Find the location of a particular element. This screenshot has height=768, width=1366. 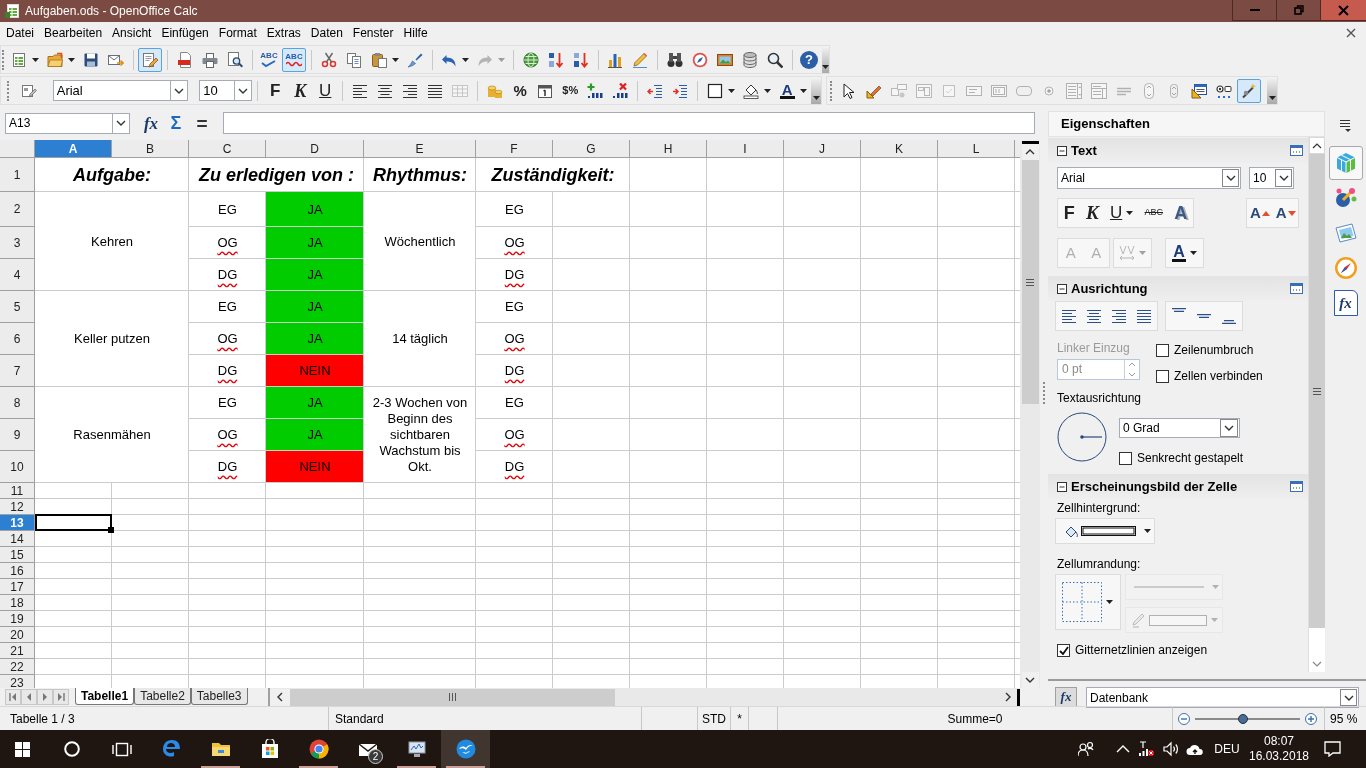

column-header: K is located at coordinates (899, 149).